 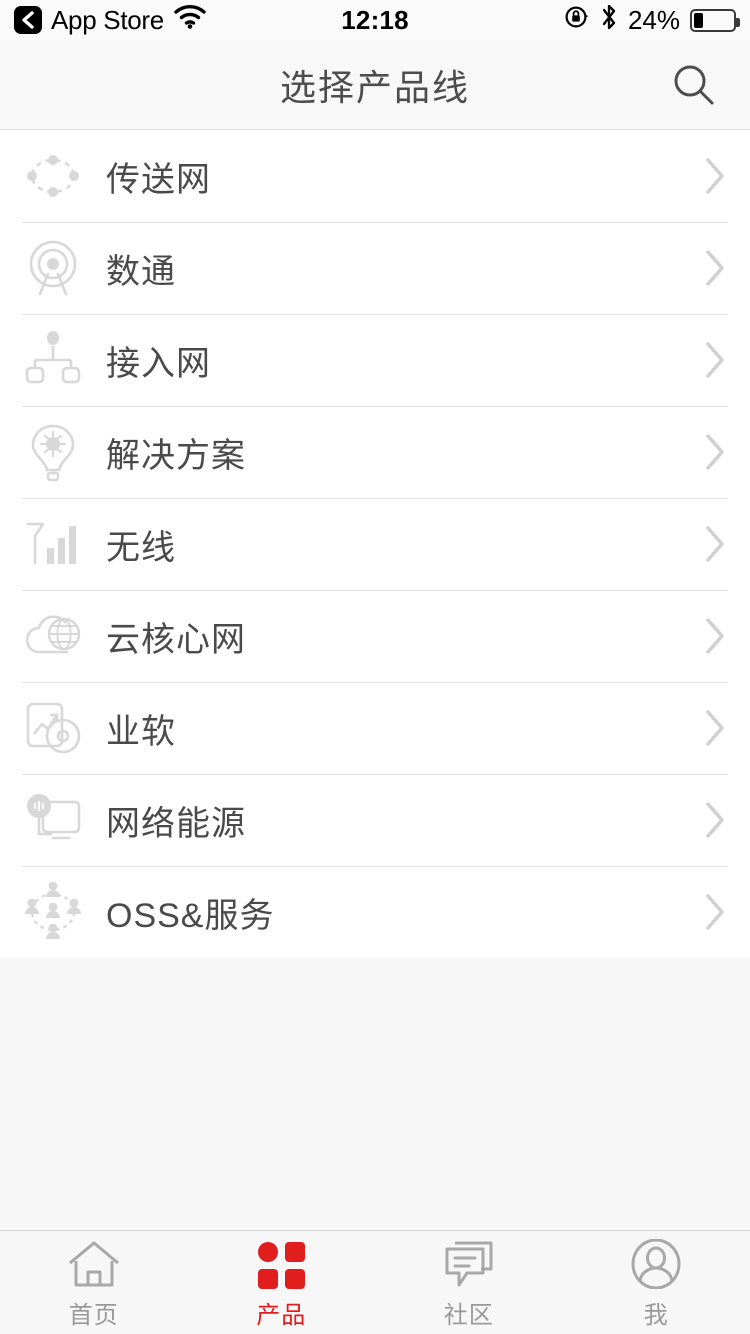 What do you see at coordinates (53, 636) in the screenshot?
I see `cloud-globe-icon` at bounding box center [53, 636].